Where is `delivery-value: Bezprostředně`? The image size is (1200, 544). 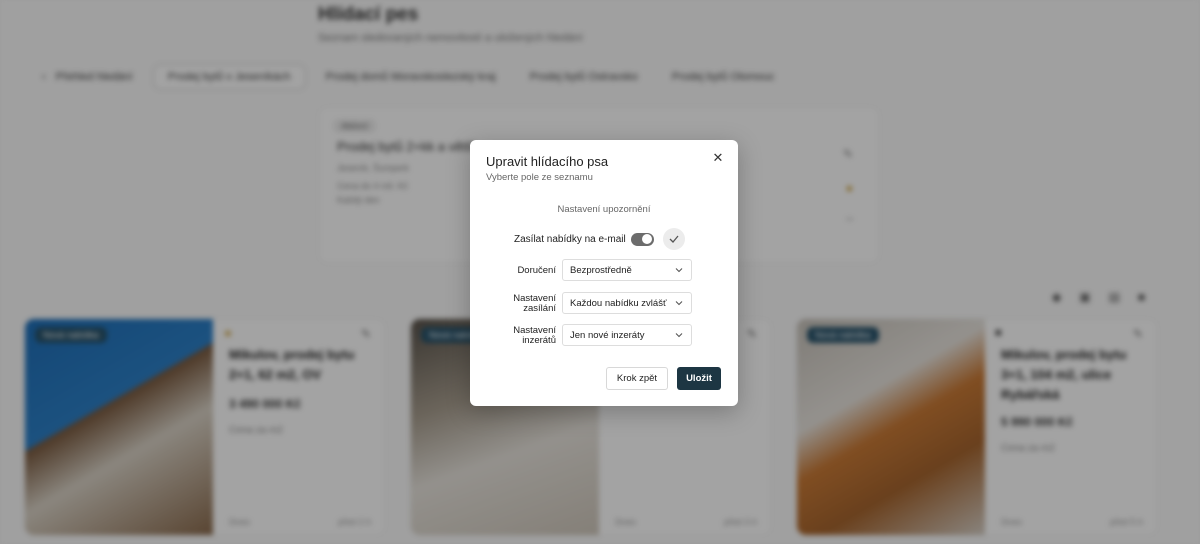
delivery-value: Bezprostředně is located at coordinates (601, 270).